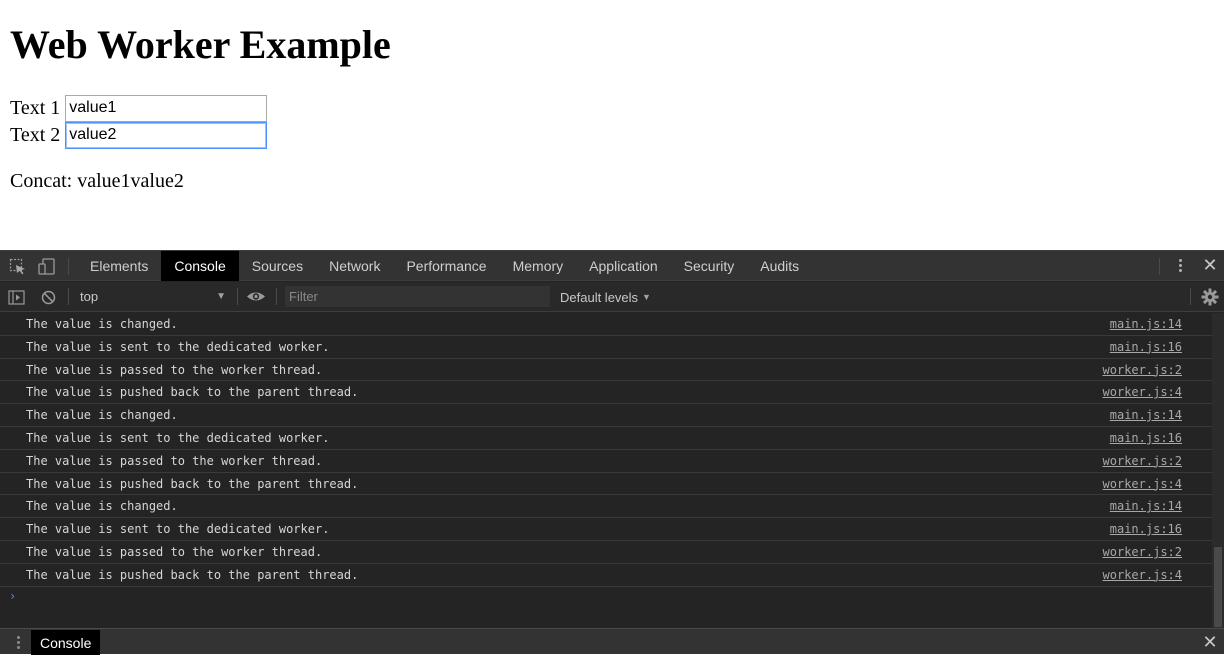  I want to click on log-levels-dropdown: Default levels ▼, so click(605, 297).